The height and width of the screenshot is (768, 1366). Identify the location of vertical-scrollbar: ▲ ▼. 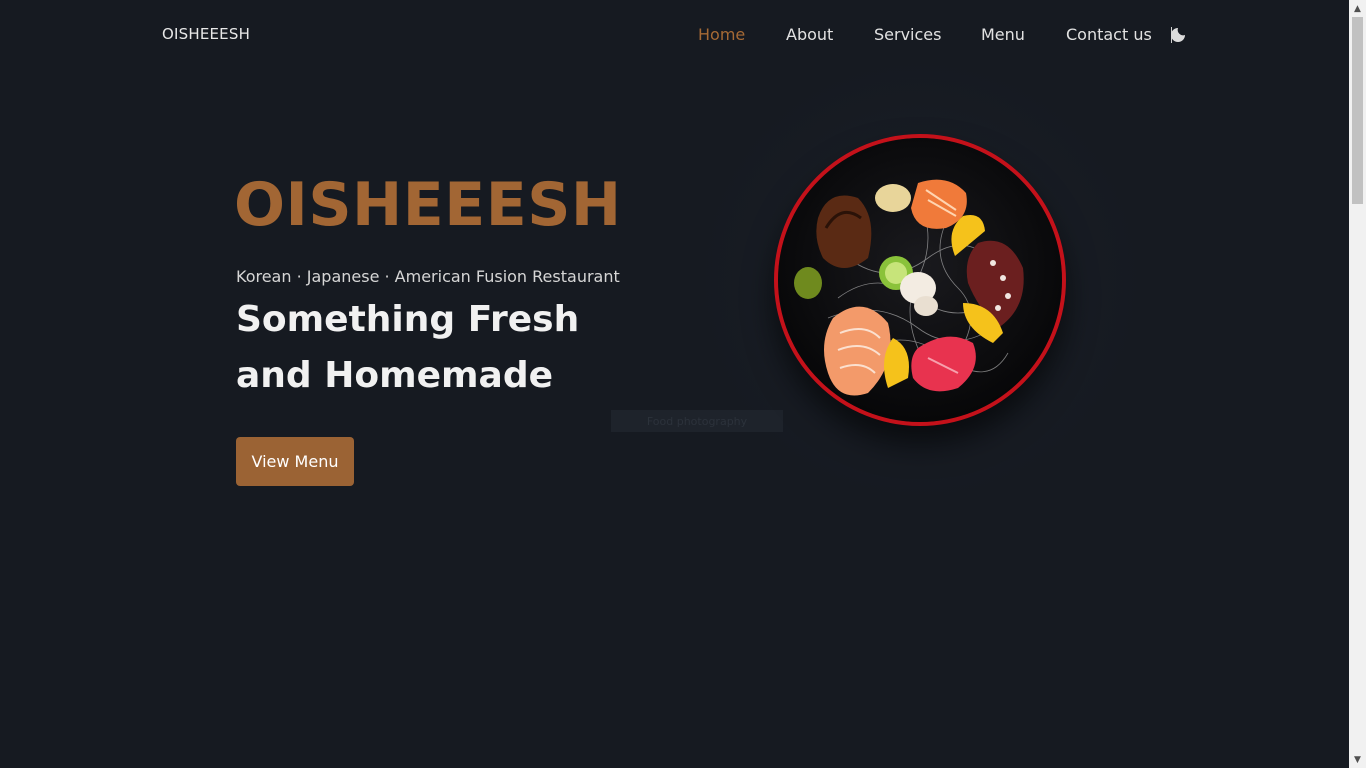
(1357, 384).